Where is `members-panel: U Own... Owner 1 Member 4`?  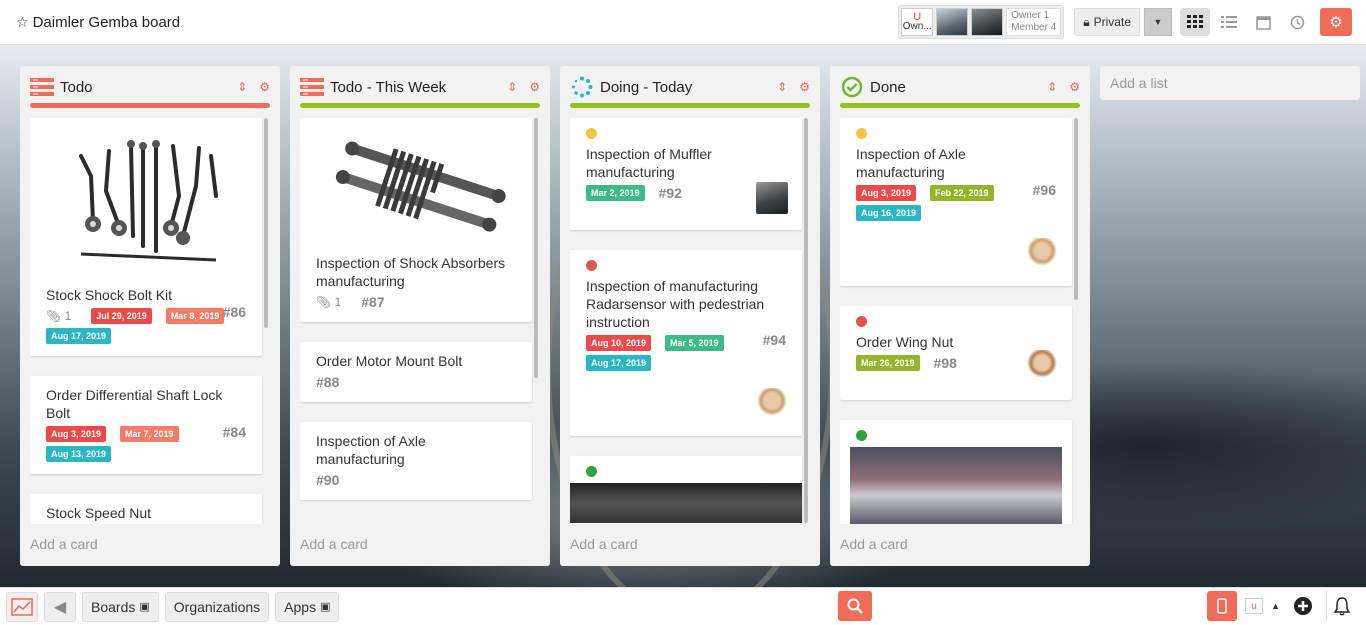
members-panel: U Own... Owner 1 Member 4 is located at coordinates (981, 22).